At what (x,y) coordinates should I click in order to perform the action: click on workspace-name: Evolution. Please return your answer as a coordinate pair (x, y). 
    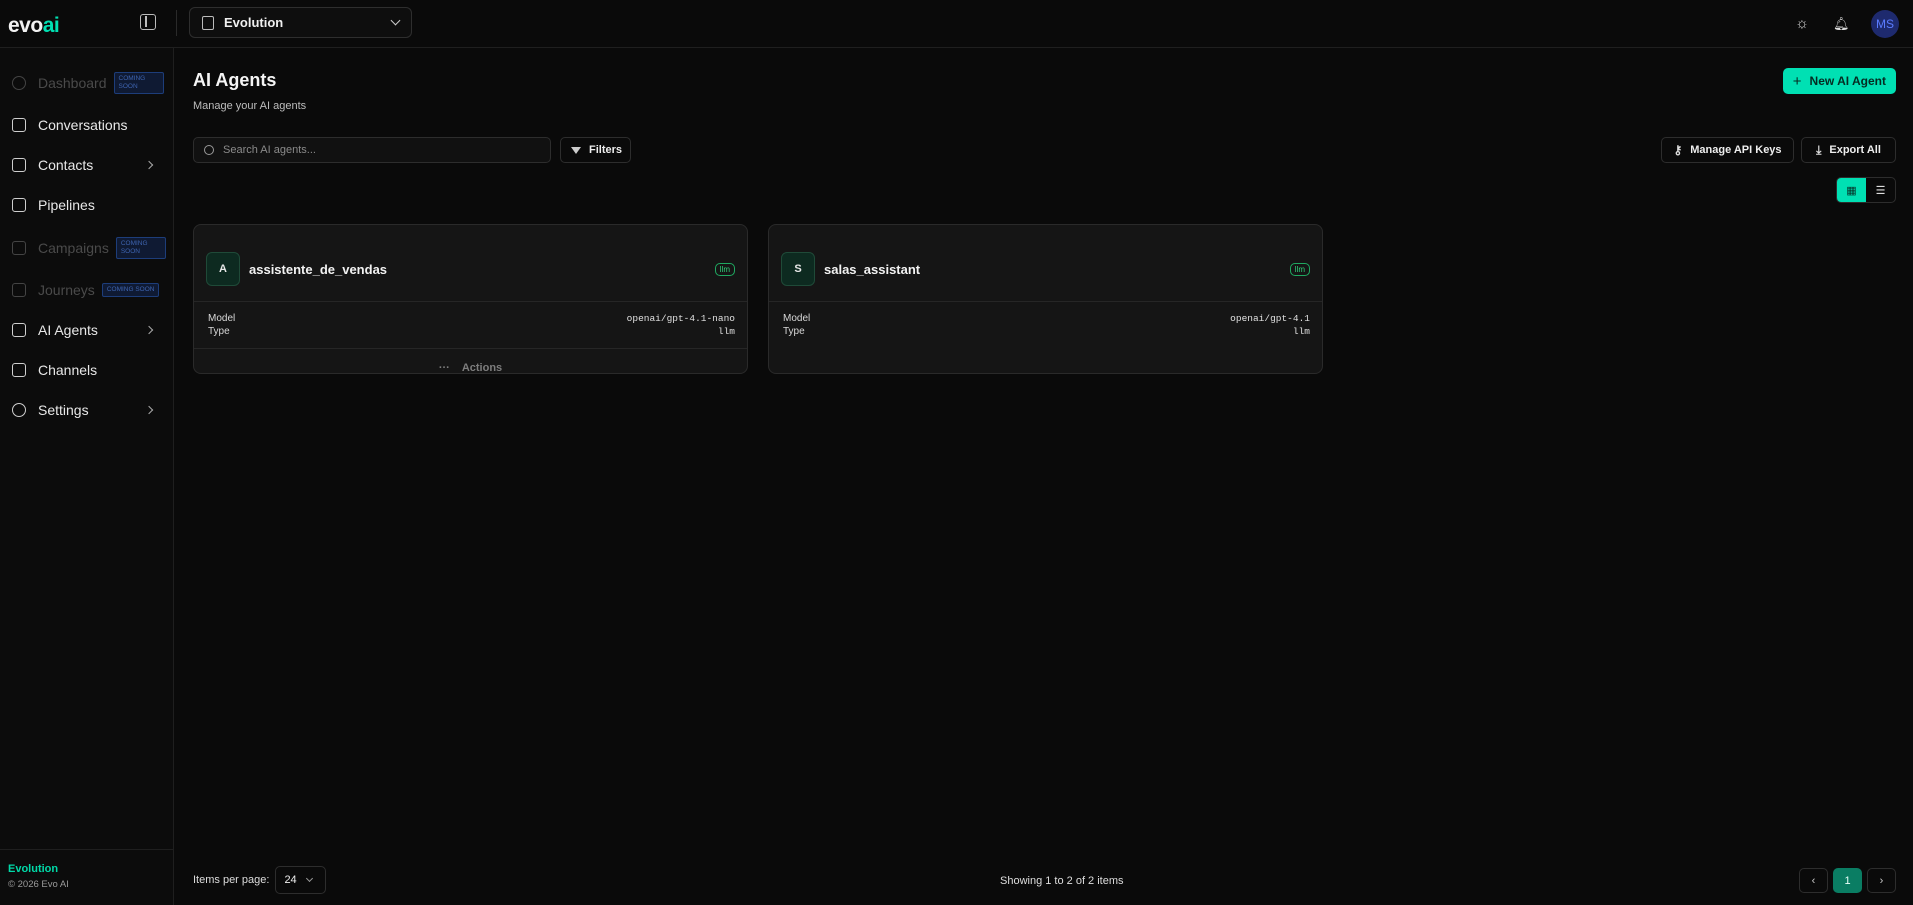
    Looking at the image, I should click on (254, 22).